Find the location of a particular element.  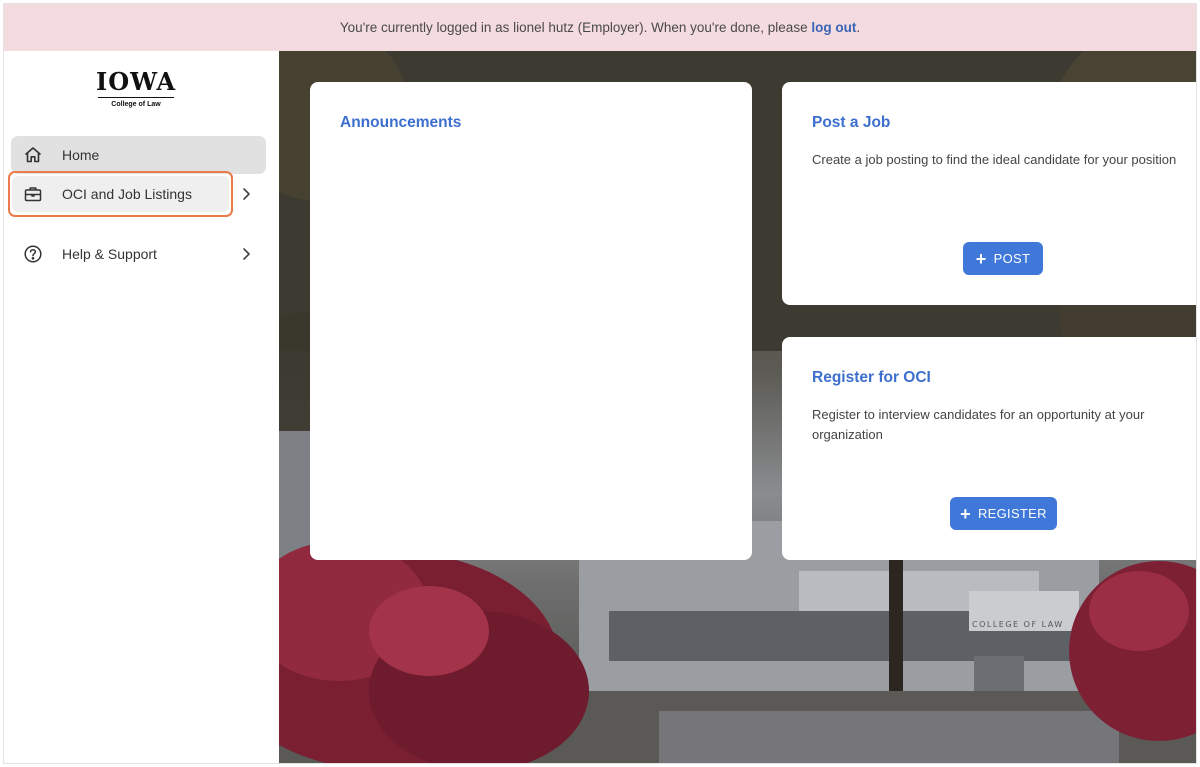

register-button: + REGISTER is located at coordinates (1003, 513).